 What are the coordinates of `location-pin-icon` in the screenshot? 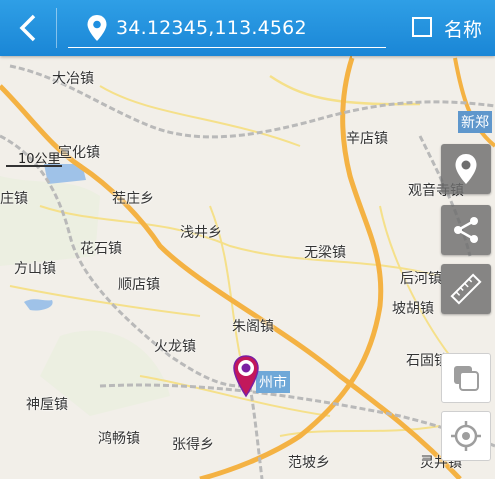 It's located at (97, 28).